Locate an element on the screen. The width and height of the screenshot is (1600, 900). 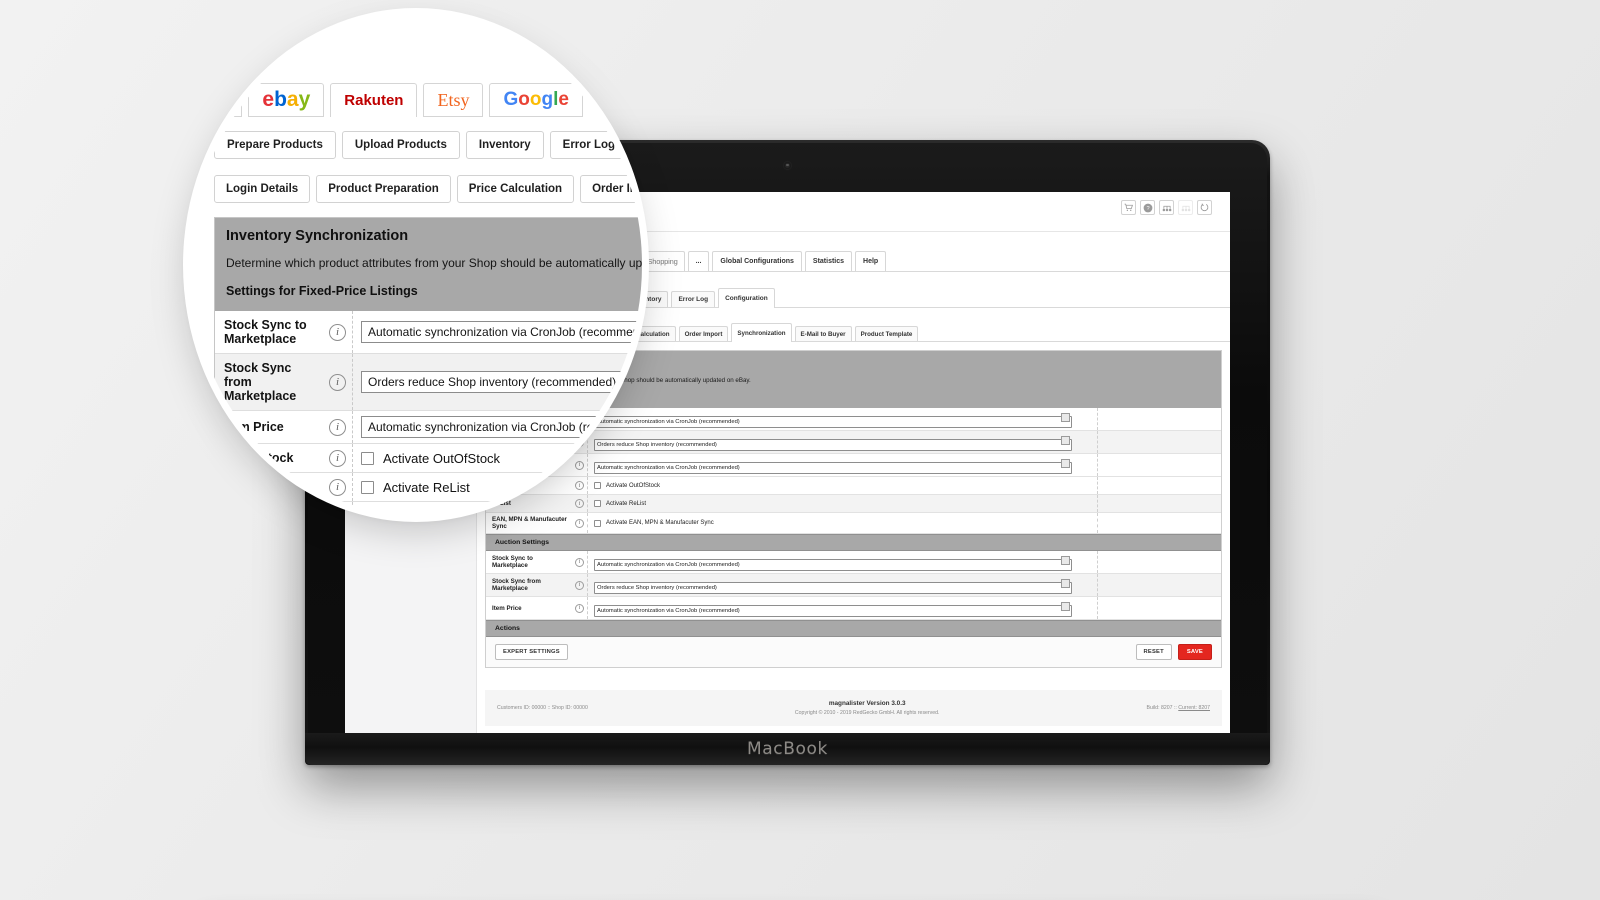
laptop-bottom-bezel: MacBook is located at coordinates (787, 749).